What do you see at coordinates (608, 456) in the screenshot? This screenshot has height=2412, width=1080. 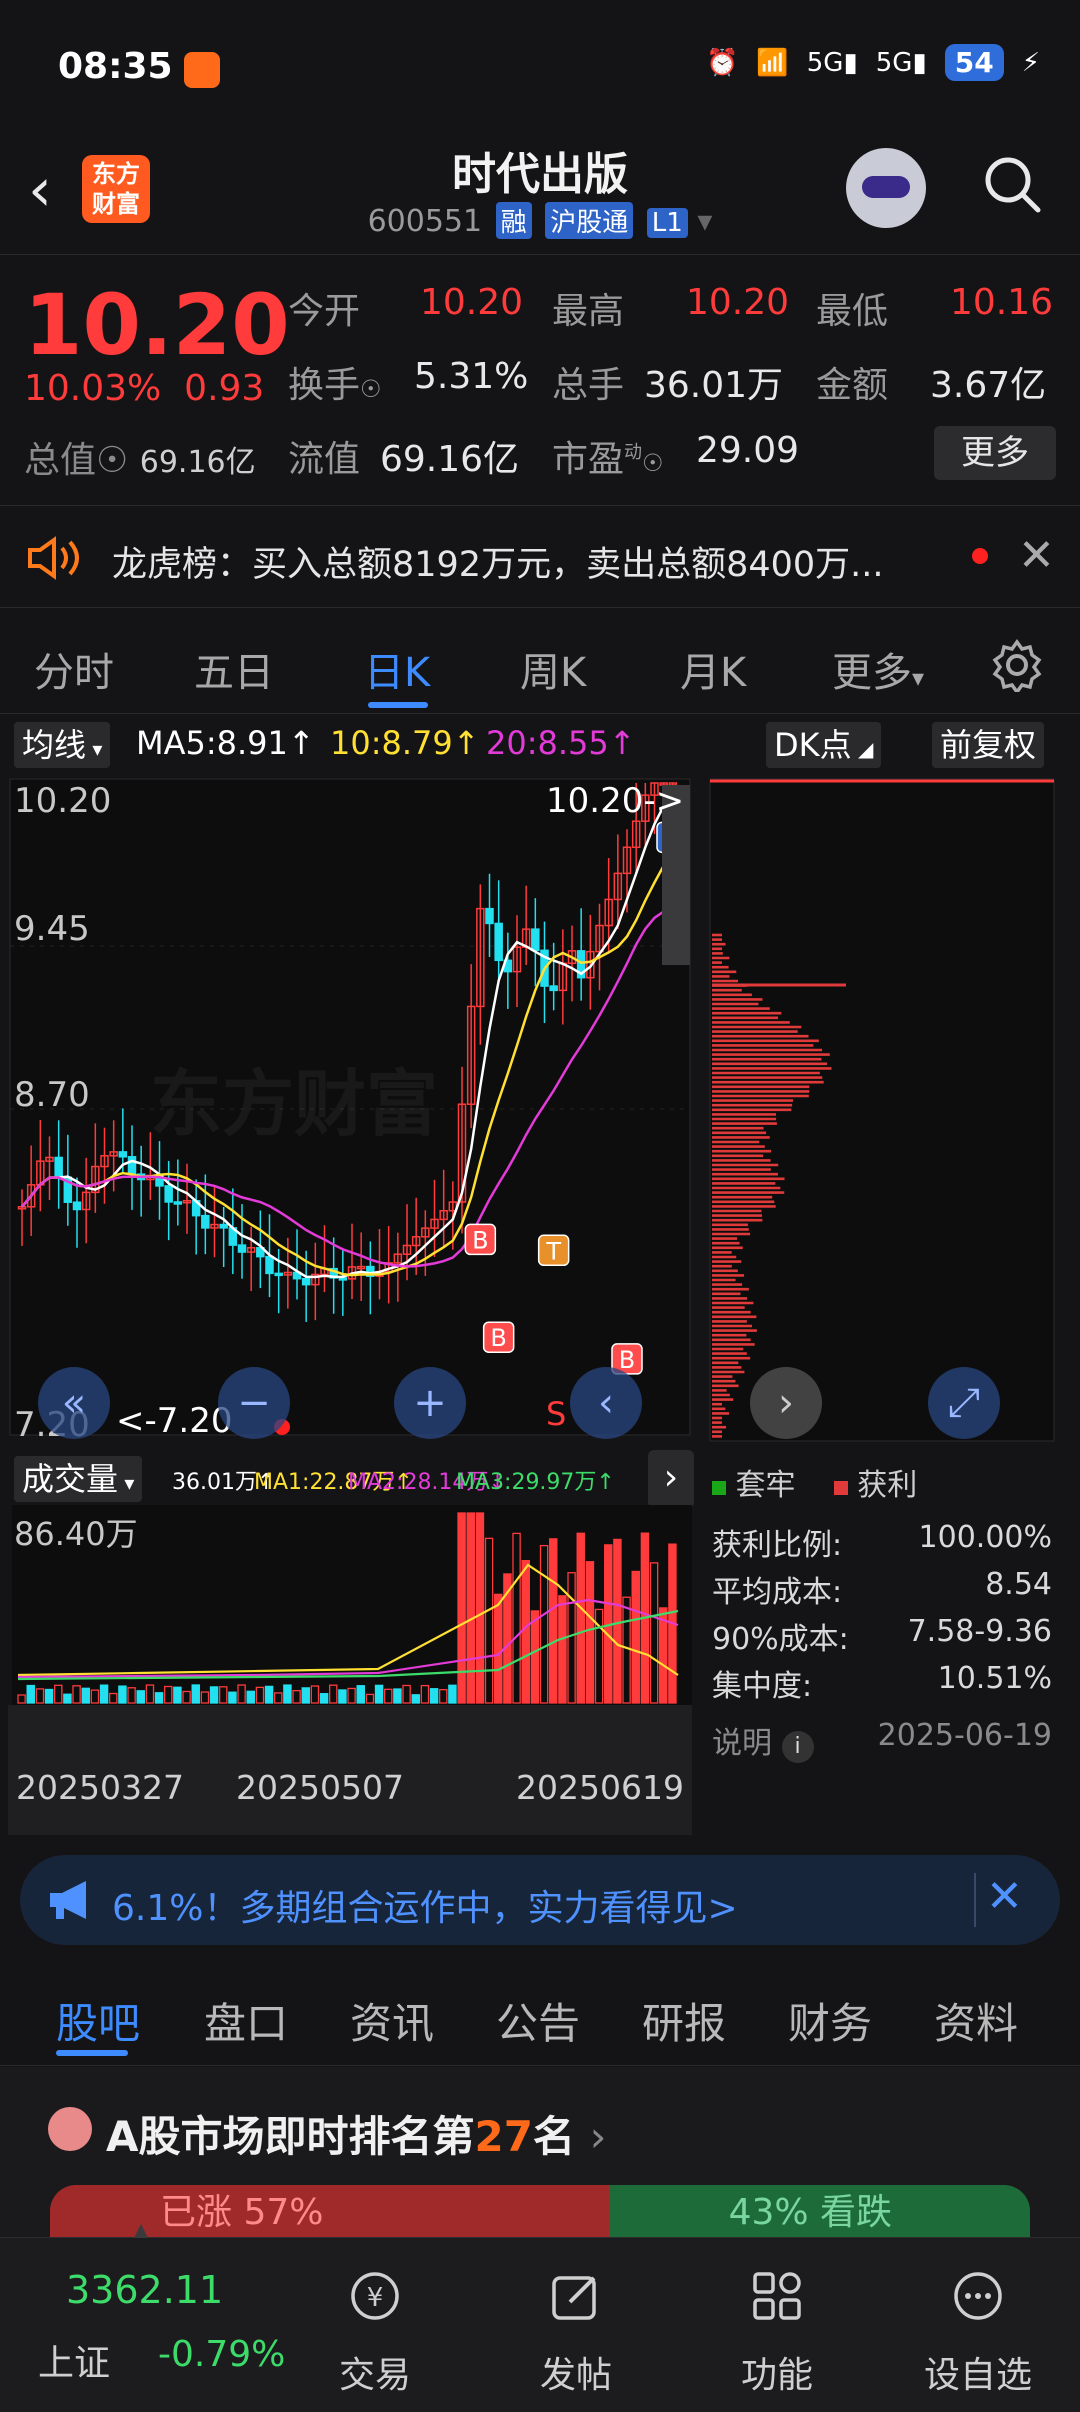 I see `pe-field: 市盈动☉` at bounding box center [608, 456].